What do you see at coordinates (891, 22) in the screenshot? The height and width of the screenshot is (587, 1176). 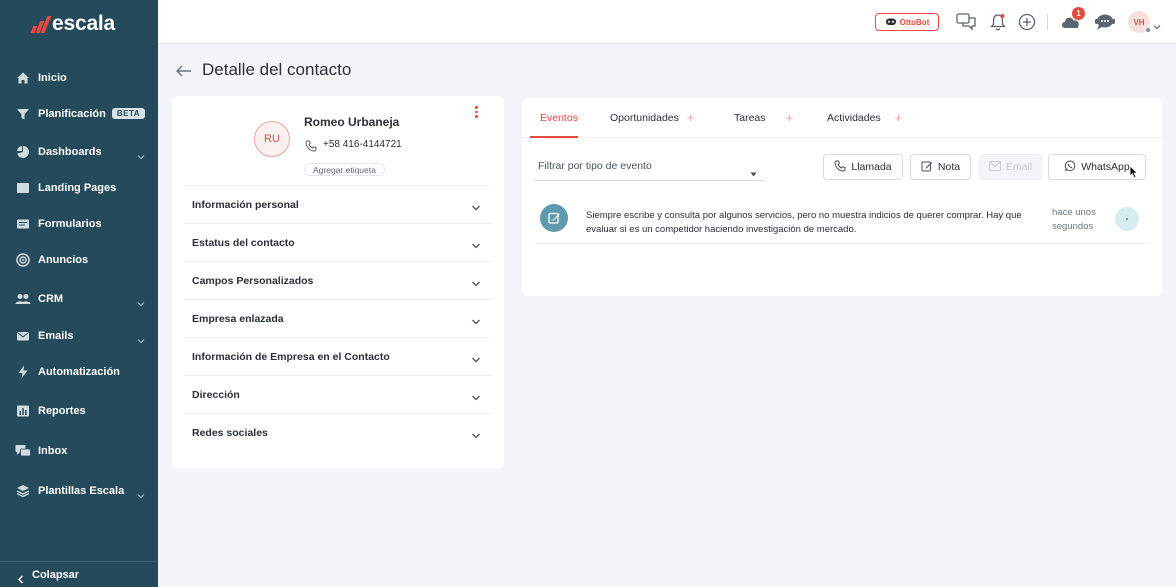 I see `robot-icon` at bounding box center [891, 22].